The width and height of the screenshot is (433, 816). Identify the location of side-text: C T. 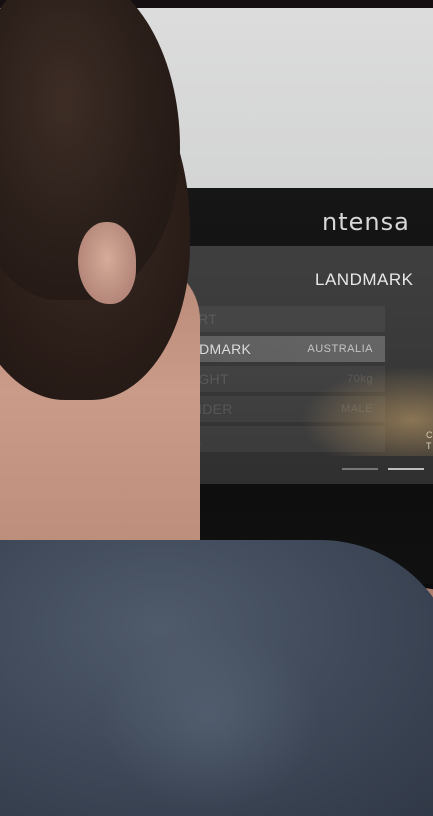
(429, 440).